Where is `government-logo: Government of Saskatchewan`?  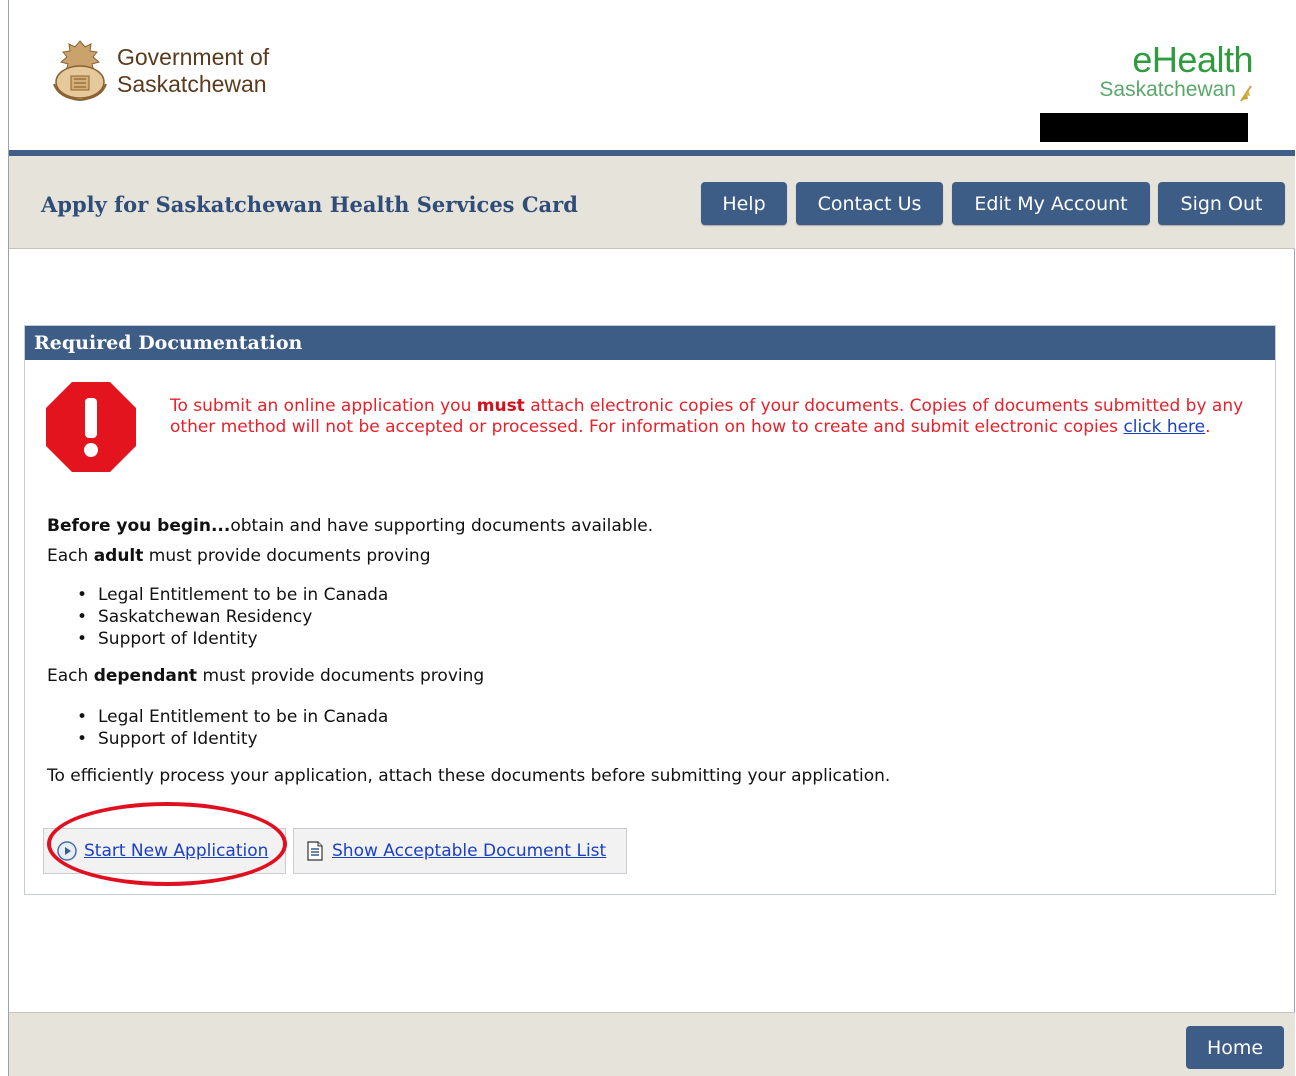 government-logo: Government of Saskatchewan is located at coordinates (159, 71).